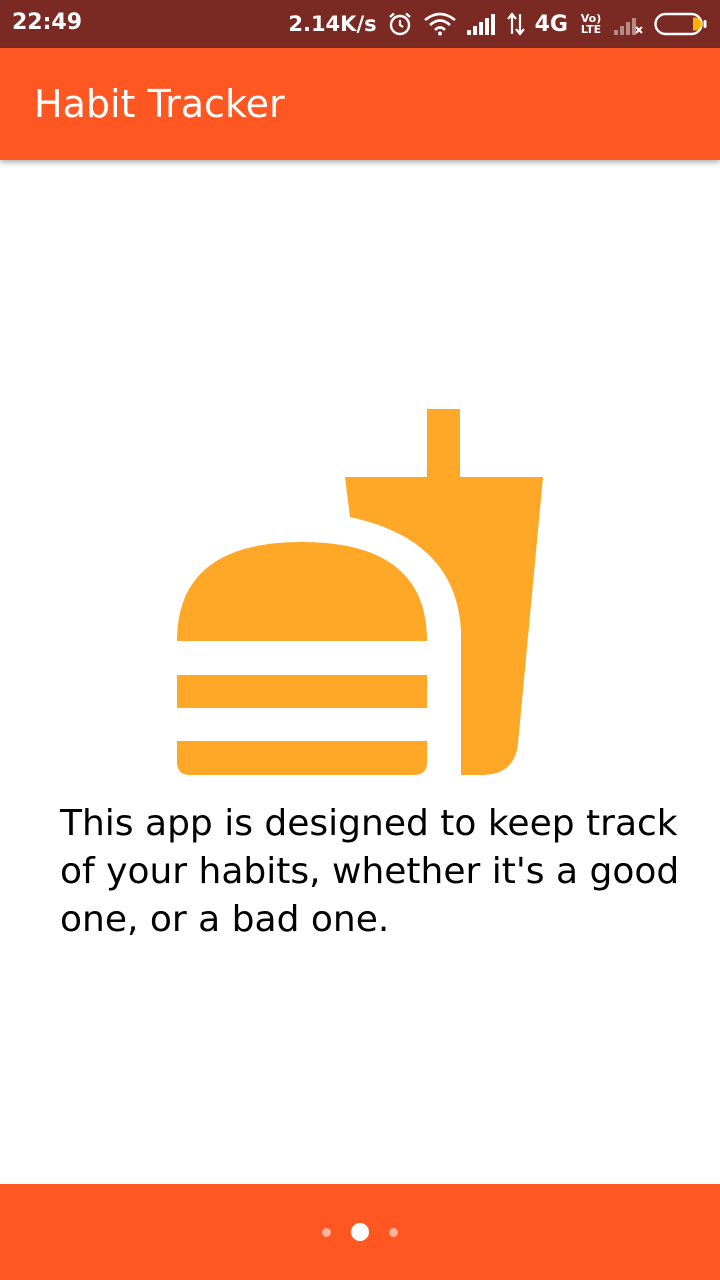 The height and width of the screenshot is (1280, 720). What do you see at coordinates (47, 22) in the screenshot?
I see `status-time: 22:49` at bounding box center [47, 22].